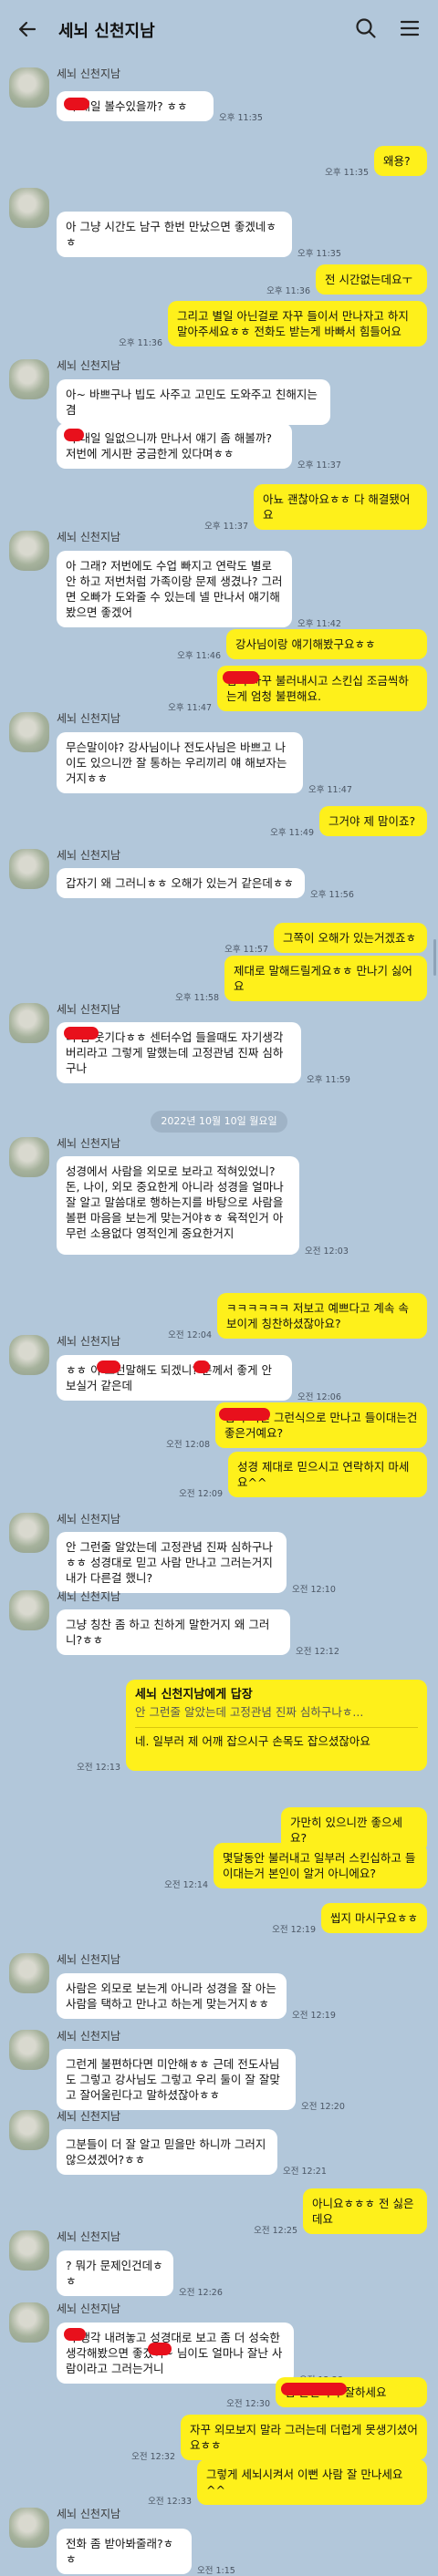 The image size is (438, 2576). What do you see at coordinates (351, 2392) in the screenshot?
I see `outgoing-message: 님 본인이나 잘하세요` at bounding box center [351, 2392].